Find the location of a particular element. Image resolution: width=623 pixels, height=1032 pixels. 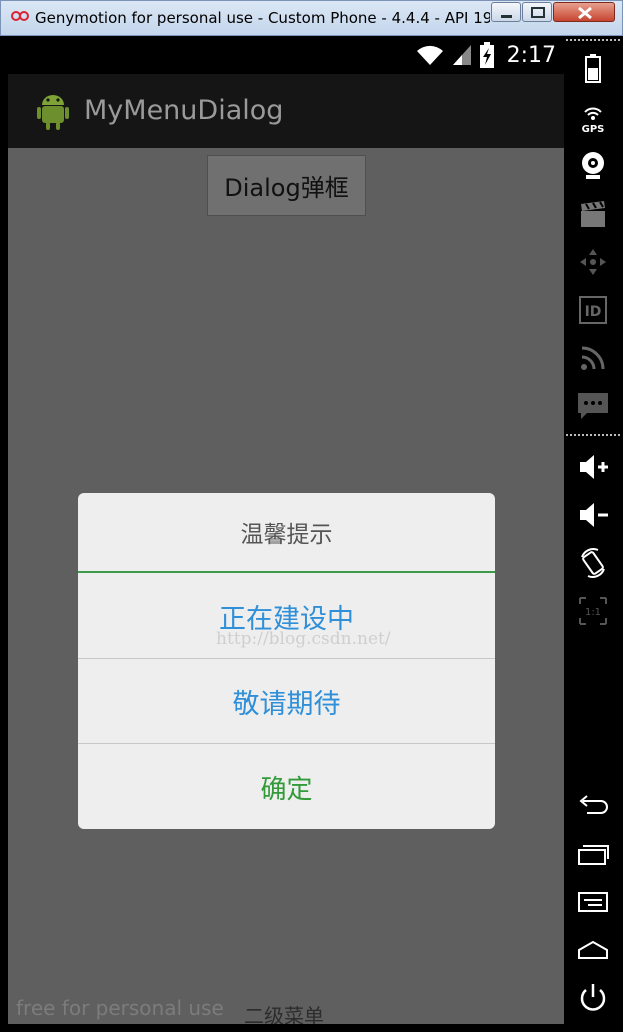

battery-tool-button is located at coordinates (593, 68).